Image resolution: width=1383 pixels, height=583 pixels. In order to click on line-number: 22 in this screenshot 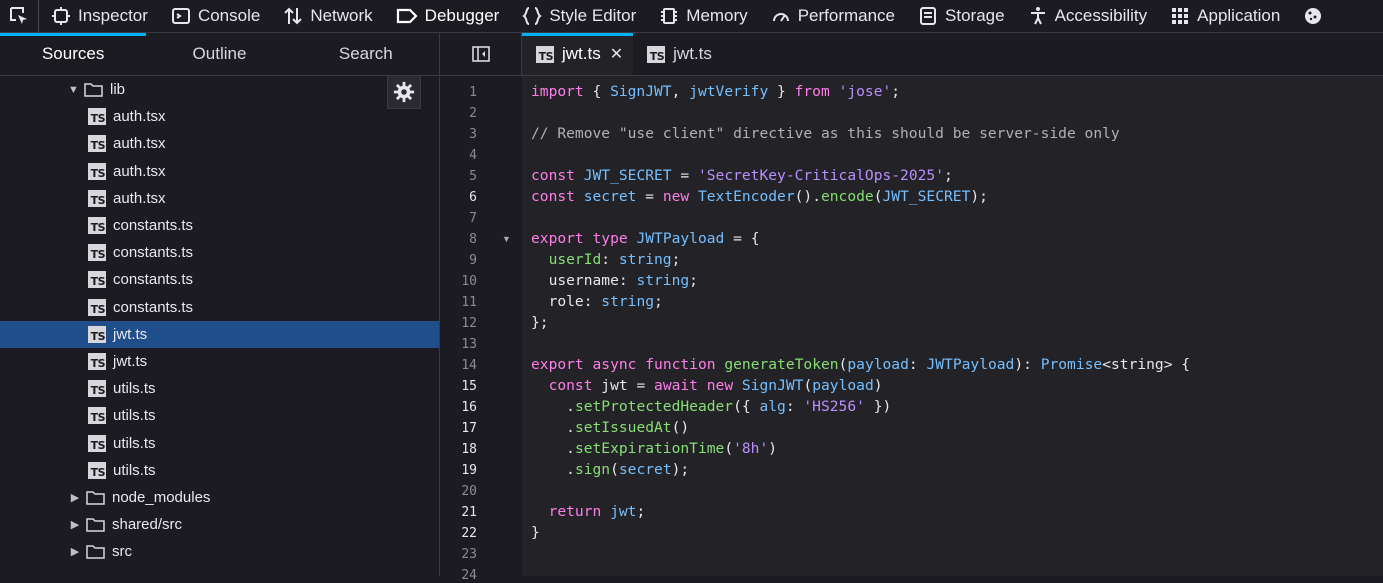, I will do `click(458, 533)`.